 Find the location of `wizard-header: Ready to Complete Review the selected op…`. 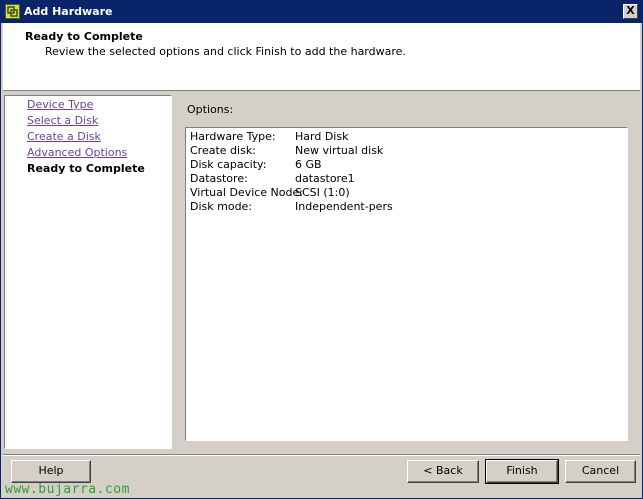

wizard-header: Ready to Complete Review the selected op… is located at coordinates (321, 57).